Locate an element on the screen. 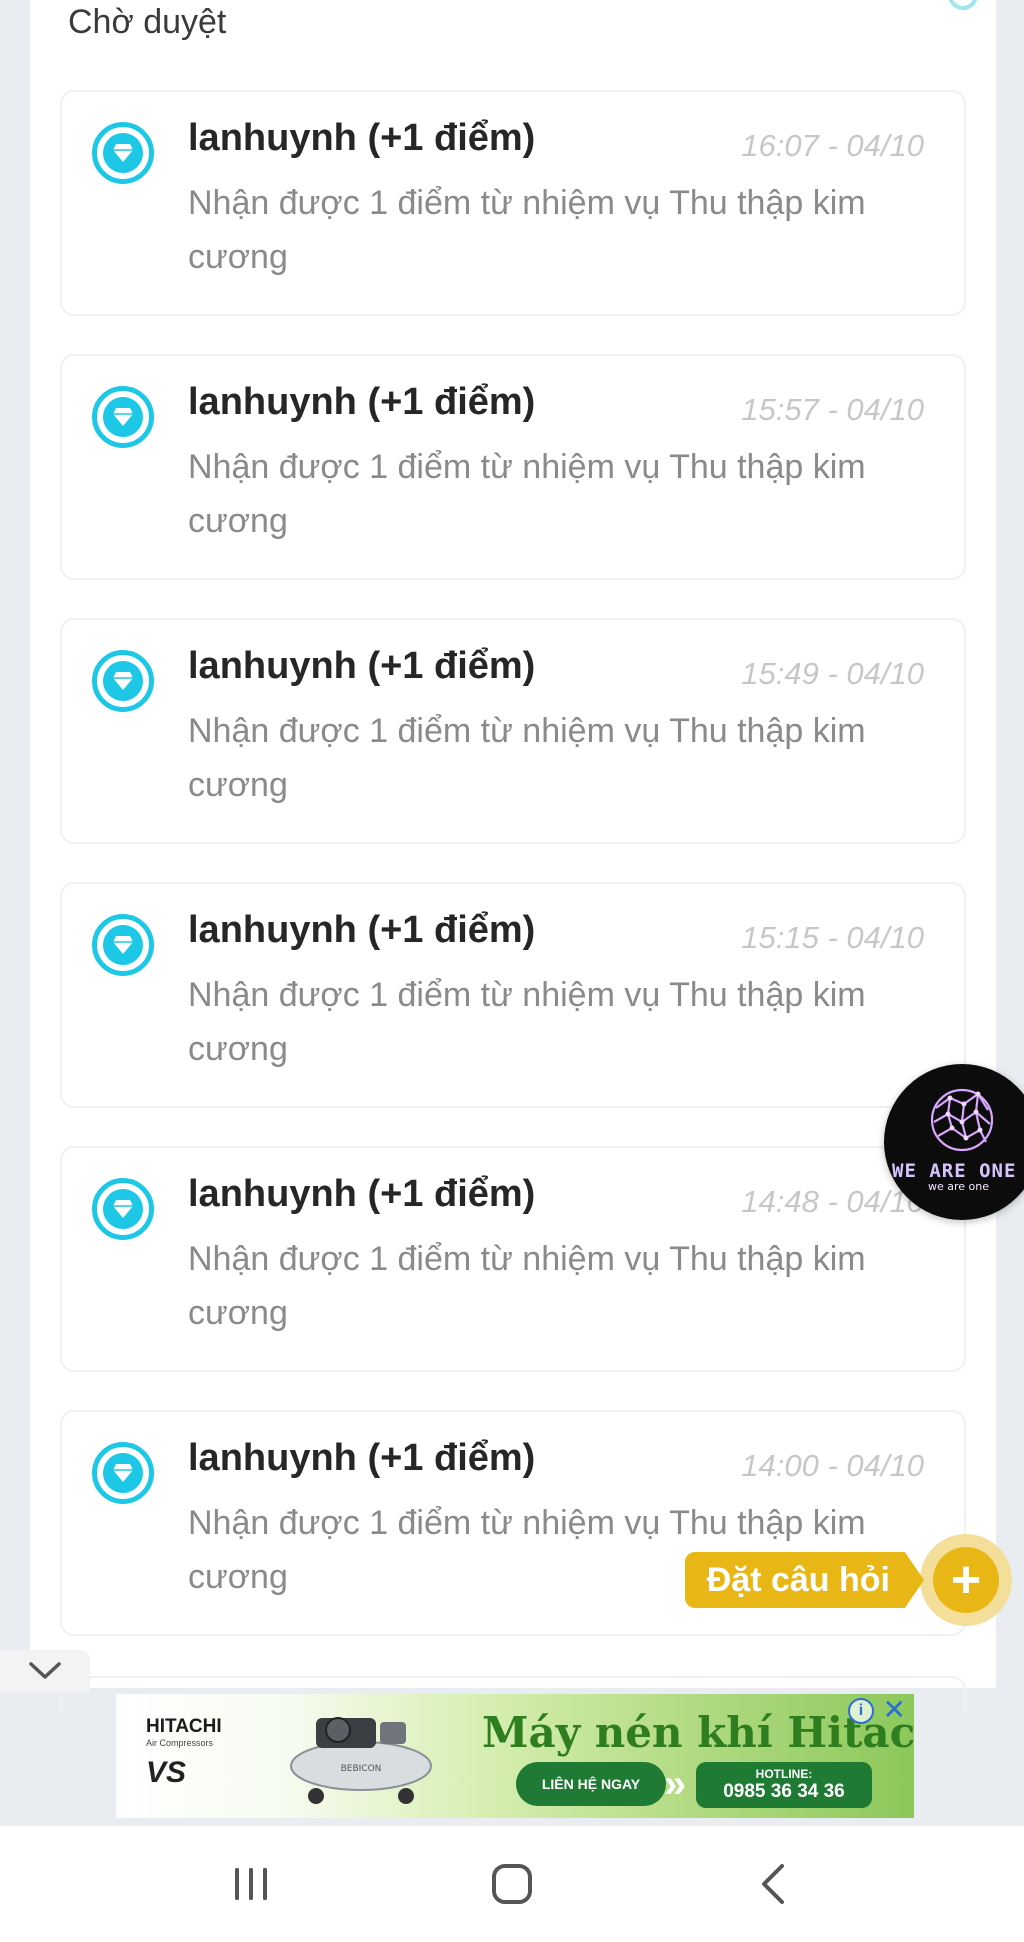 The width and height of the screenshot is (1024, 1942). ad-close-icon: ✕ is located at coordinates (894, 1710).